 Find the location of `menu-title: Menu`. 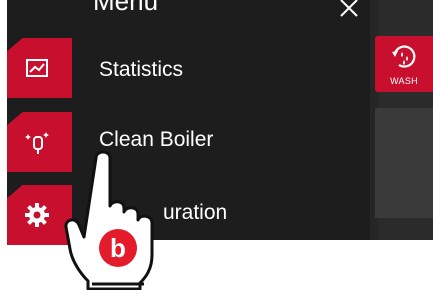

menu-title: Menu is located at coordinates (126, 8).